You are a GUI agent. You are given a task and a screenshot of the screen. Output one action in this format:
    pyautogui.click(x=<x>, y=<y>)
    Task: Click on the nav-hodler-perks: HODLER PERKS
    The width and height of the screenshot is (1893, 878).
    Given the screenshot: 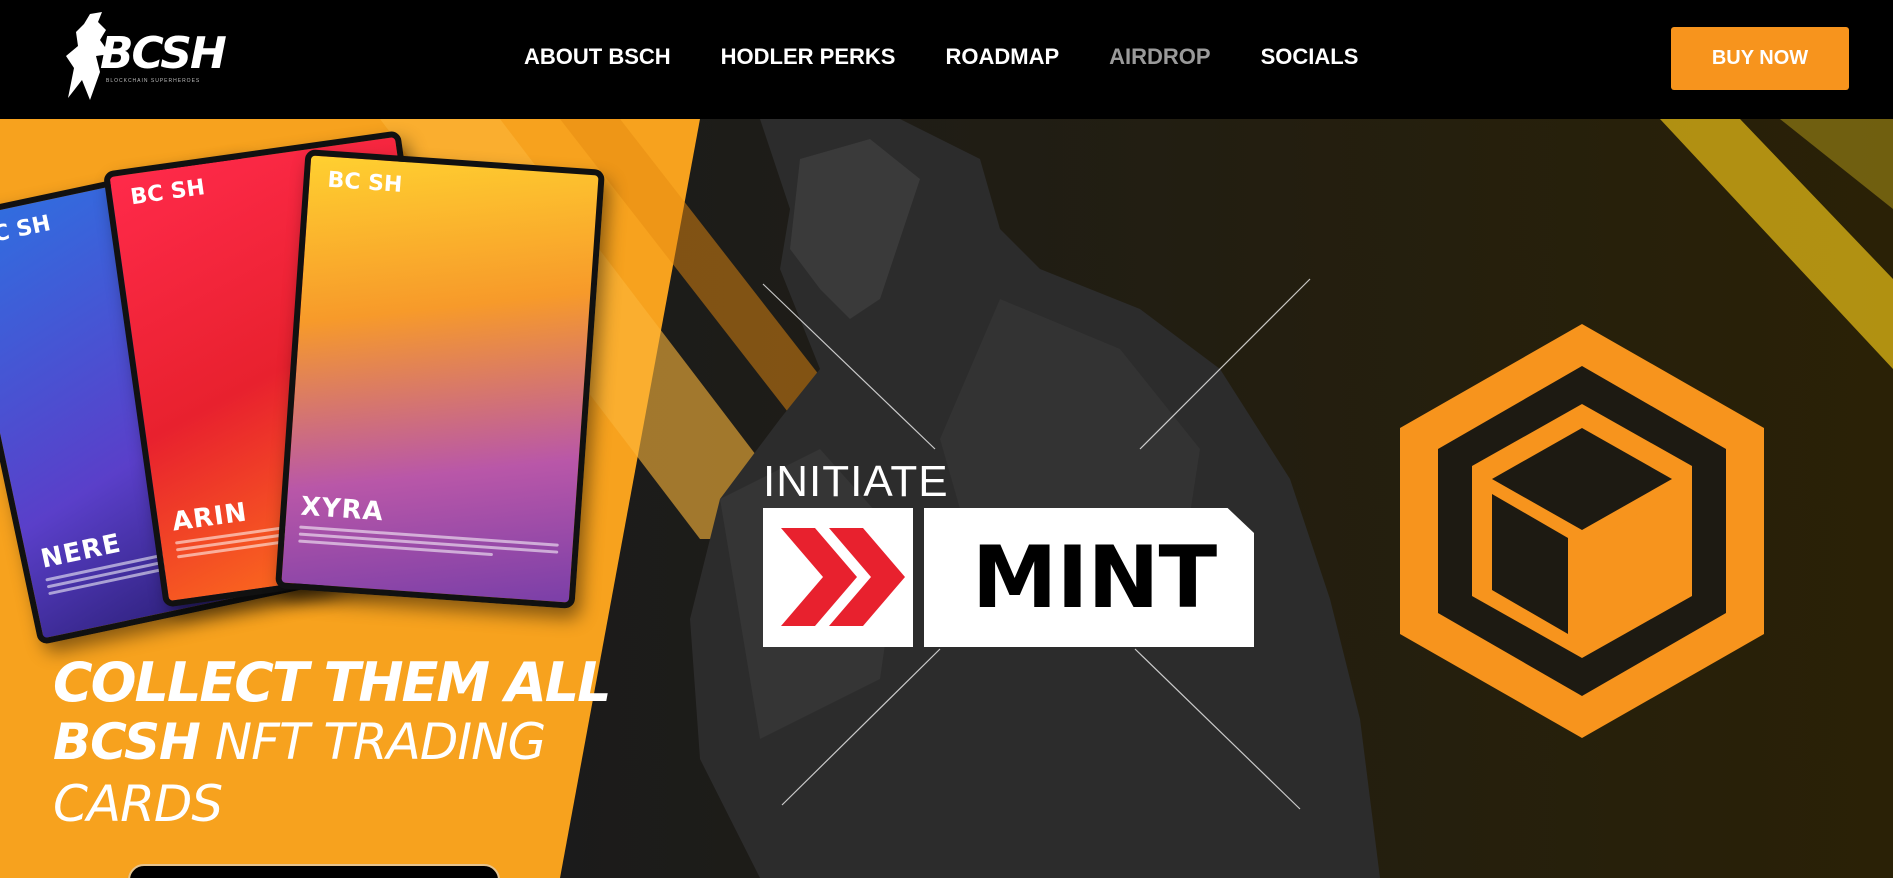 What is the action you would take?
    pyautogui.click(x=808, y=57)
    